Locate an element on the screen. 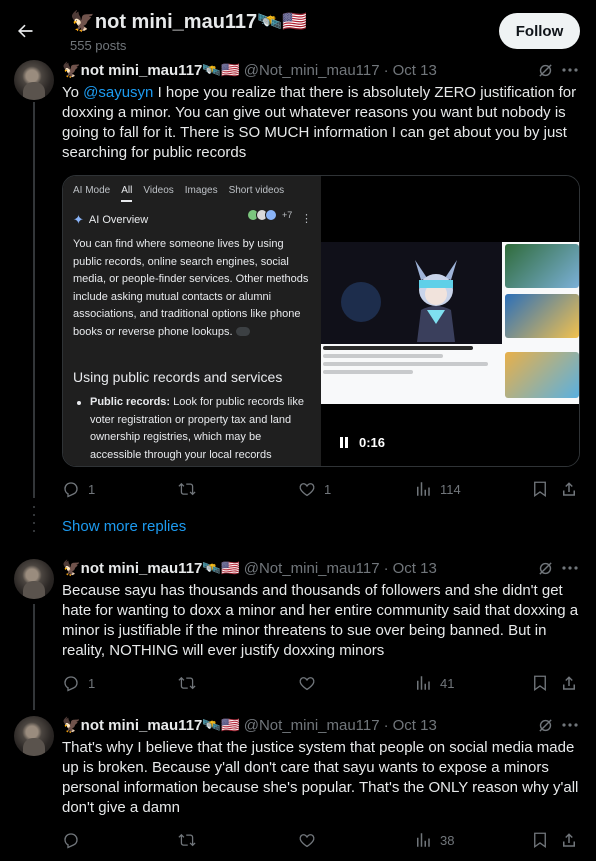  source-count: +7 is located at coordinates (287, 215).